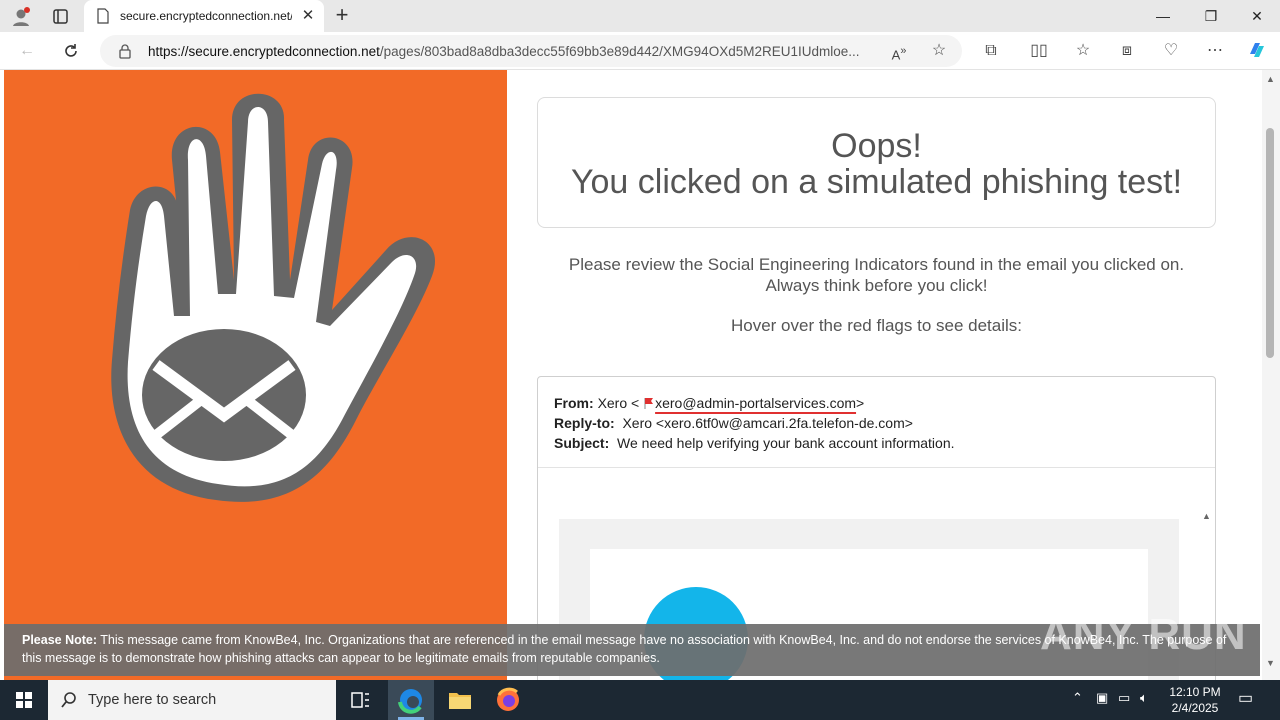  I want to click on new-tab-button: +, so click(342, 16).